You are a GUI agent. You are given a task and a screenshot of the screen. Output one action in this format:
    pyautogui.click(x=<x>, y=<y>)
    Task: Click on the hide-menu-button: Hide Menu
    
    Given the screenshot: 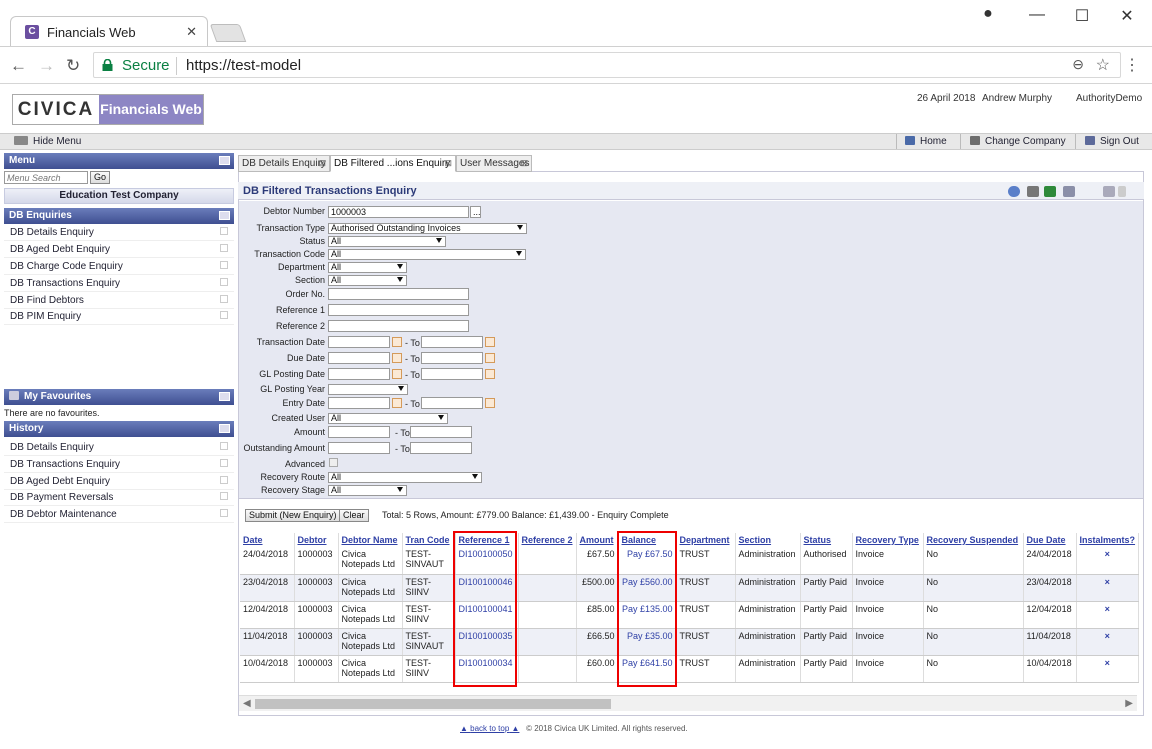 What is the action you would take?
    pyautogui.click(x=47, y=141)
    